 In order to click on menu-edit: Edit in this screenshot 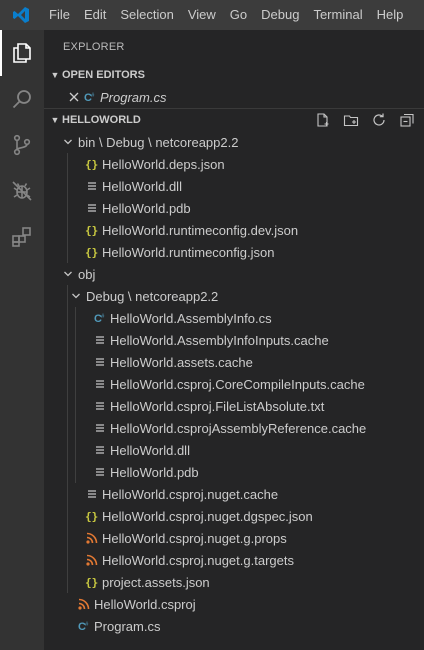, I will do `click(95, 15)`.